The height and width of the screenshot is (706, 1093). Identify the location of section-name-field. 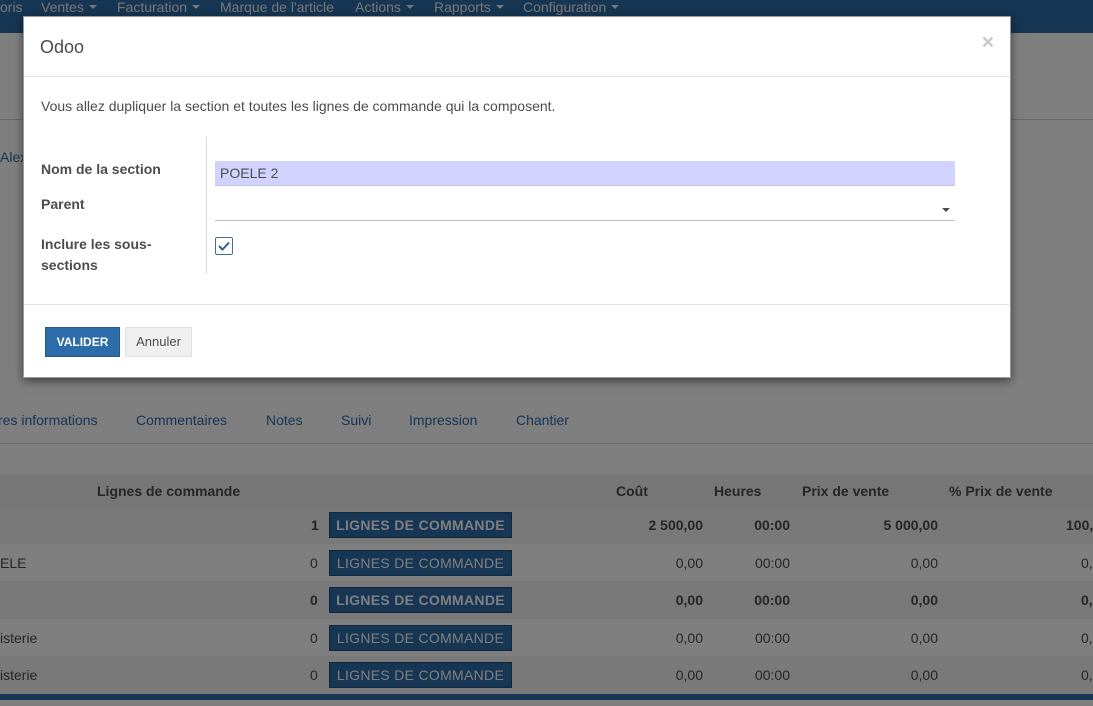
(585, 173).